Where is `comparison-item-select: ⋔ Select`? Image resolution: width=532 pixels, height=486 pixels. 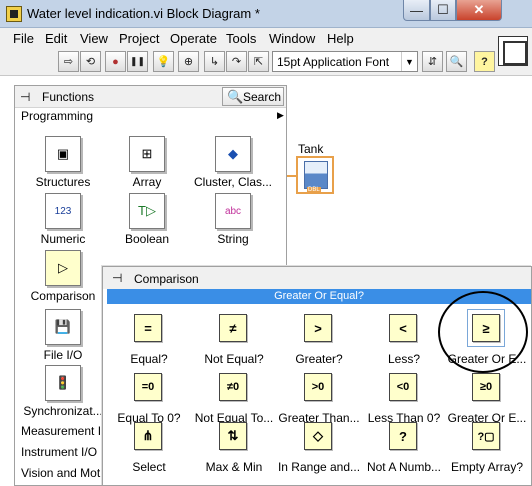 comparison-item-select: ⋔ Select is located at coordinates (148, 451).